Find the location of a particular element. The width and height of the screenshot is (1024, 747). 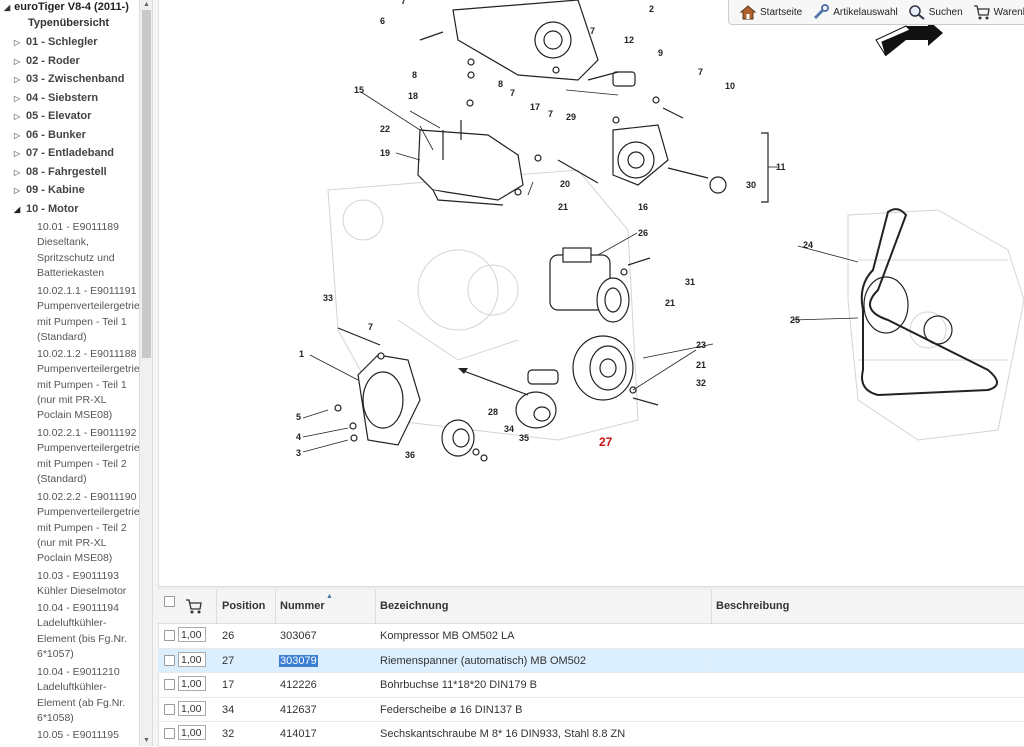

column-header-description: Beschreibung is located at coordinates (752, 606).